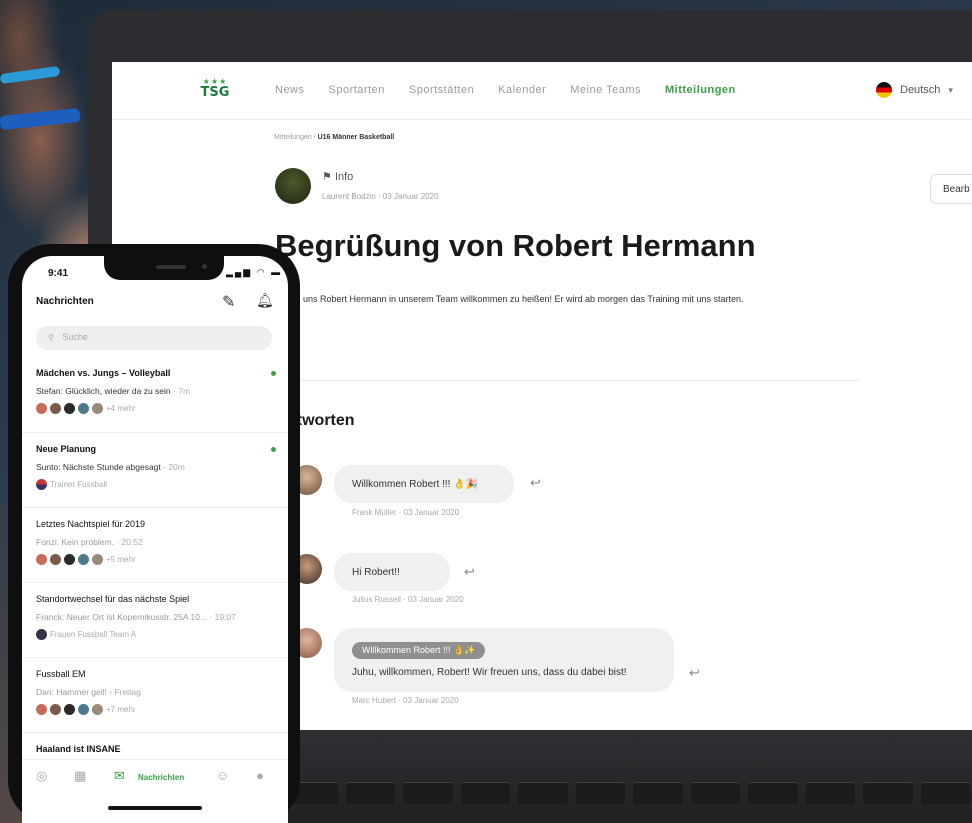  Describe the element at coordinates (161, 777) in the screenshot. I see `tab-nachrichten: Nachrichten` at that location.